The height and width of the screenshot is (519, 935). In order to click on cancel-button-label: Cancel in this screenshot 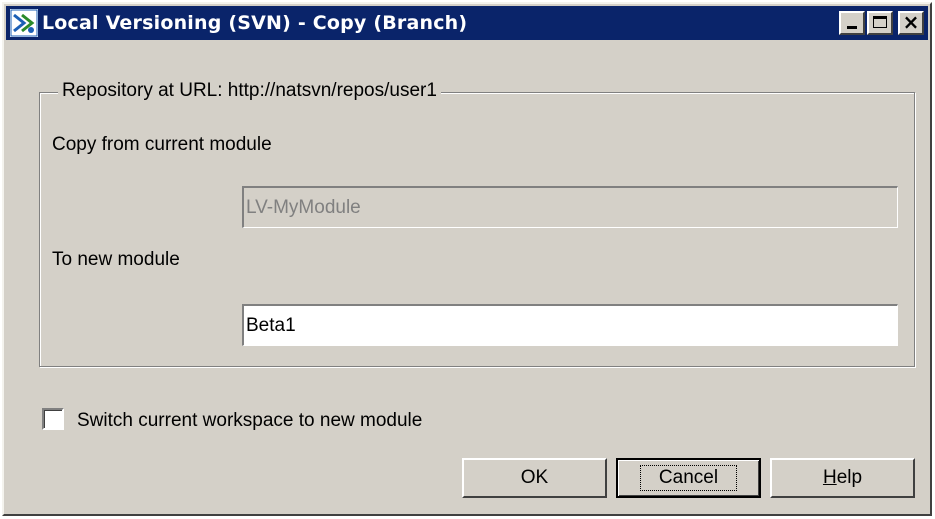, I will do `click(688, 478)`.